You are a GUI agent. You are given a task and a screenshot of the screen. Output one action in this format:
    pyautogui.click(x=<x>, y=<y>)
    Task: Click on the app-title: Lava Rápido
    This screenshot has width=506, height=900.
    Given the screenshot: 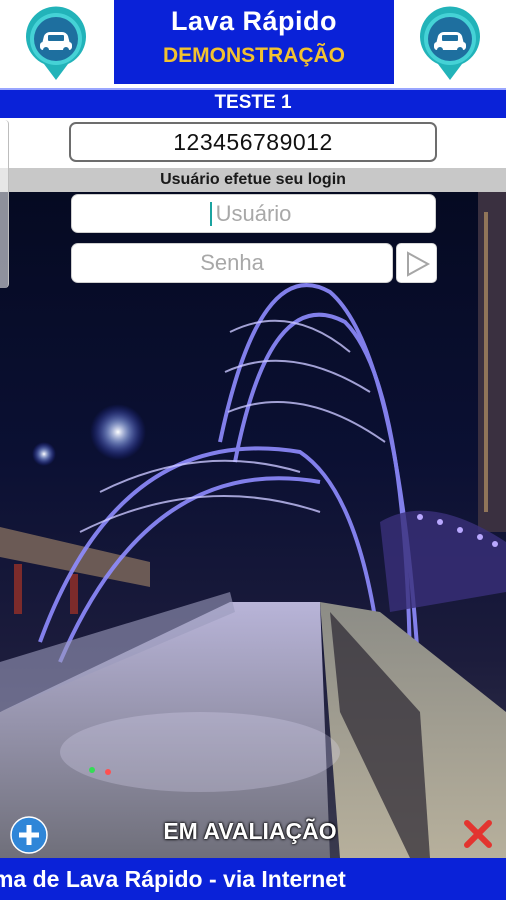 What is the action you would take?
    pyautogui.click(x=254, y=21)
    